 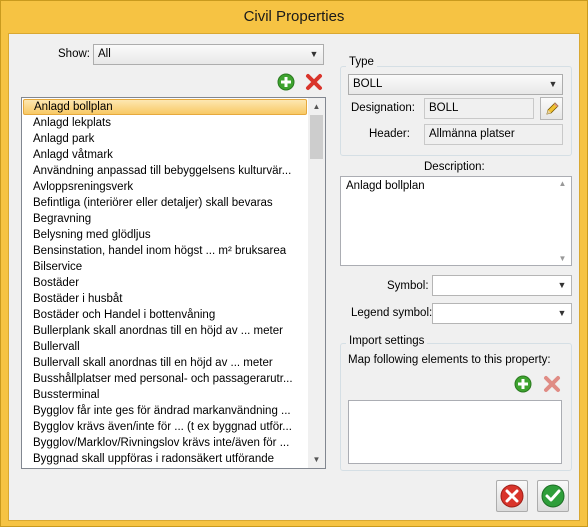 I want to click on designation-label: Designation:, so click(x=383, y=108).